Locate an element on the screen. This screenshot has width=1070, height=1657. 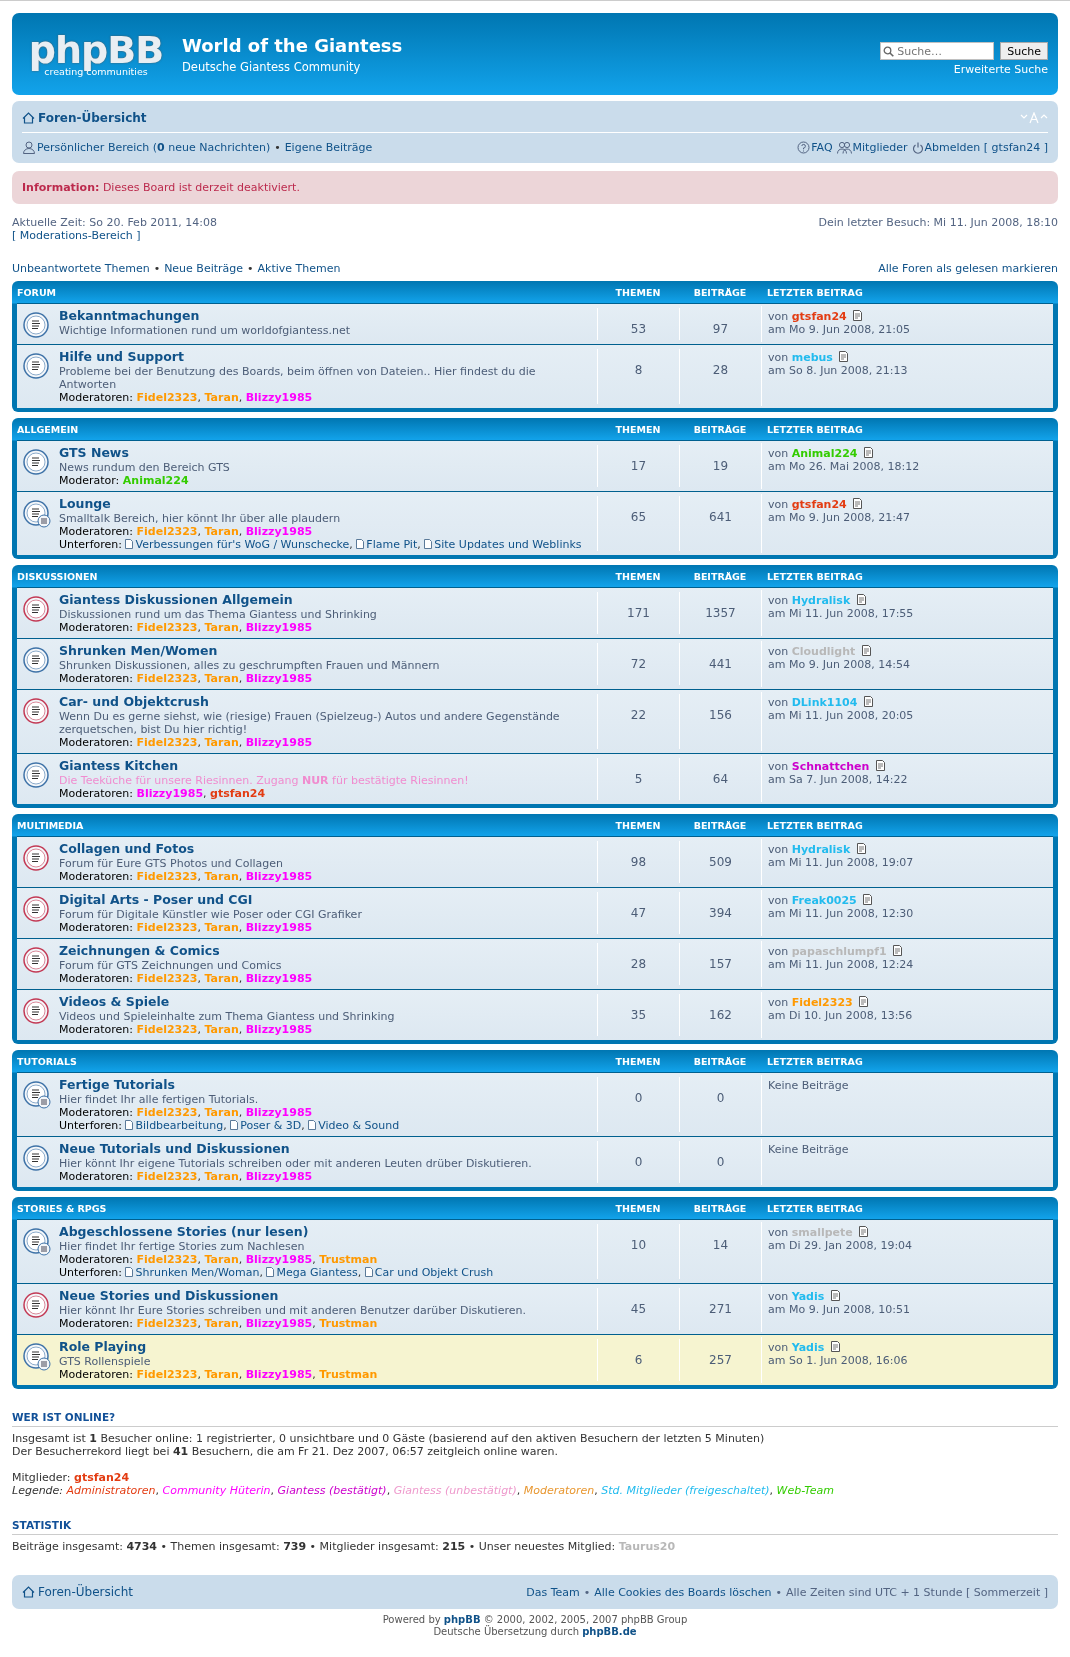
forum-title-link: Giantess Kitchen is located at coordinates (119, 766).